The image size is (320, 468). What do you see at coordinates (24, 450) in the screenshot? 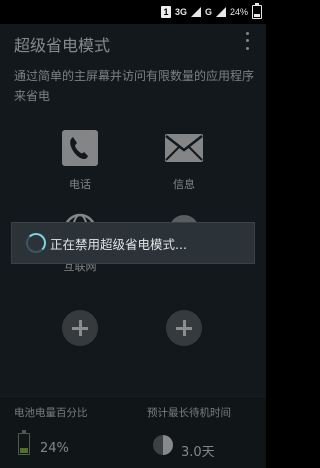
I see `battery-level-fill` at bounding box center [24, 450].